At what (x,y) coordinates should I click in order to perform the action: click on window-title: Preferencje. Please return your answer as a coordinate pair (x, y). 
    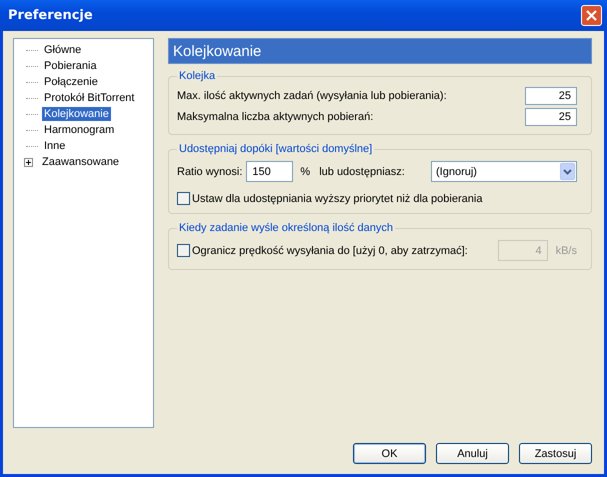
    Looking at the image, I should click on (50, 15).